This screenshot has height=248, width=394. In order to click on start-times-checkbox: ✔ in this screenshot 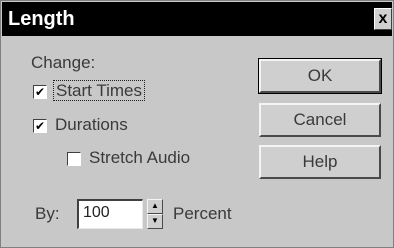, I will do `click(40, 92)`.